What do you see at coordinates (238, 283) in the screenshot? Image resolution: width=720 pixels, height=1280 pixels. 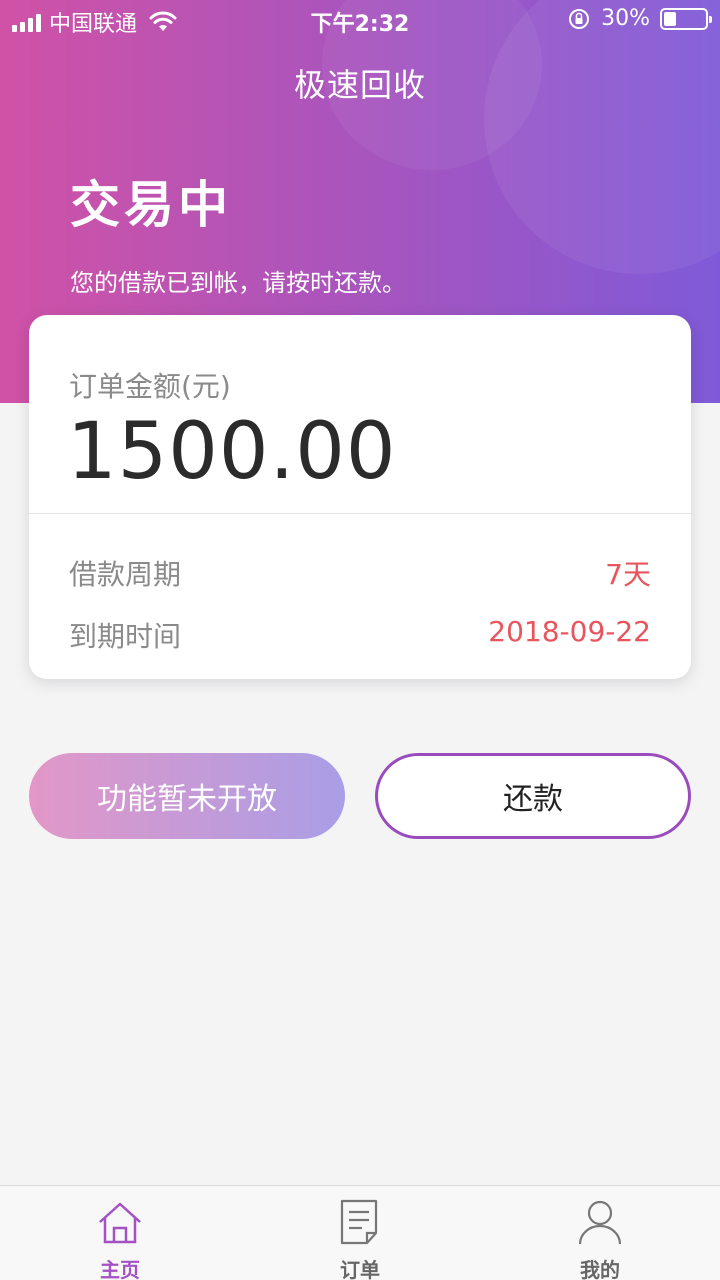 I see `status-message: 您的借款已到帐，请按时还款。` at bounding box center [238, 283].